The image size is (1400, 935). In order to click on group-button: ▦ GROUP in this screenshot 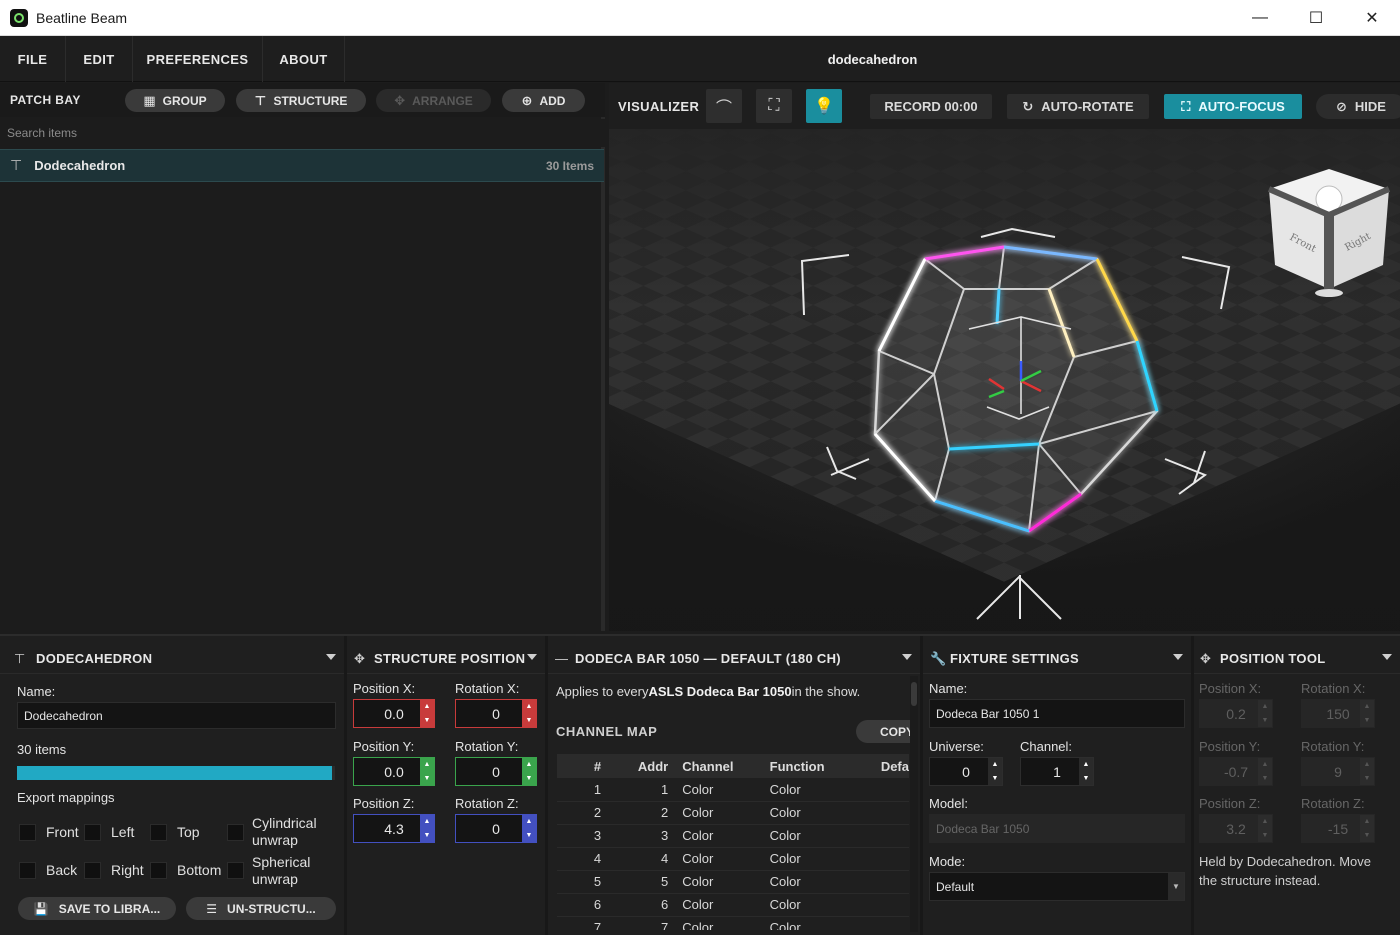, I will do `click(175, 100)`.